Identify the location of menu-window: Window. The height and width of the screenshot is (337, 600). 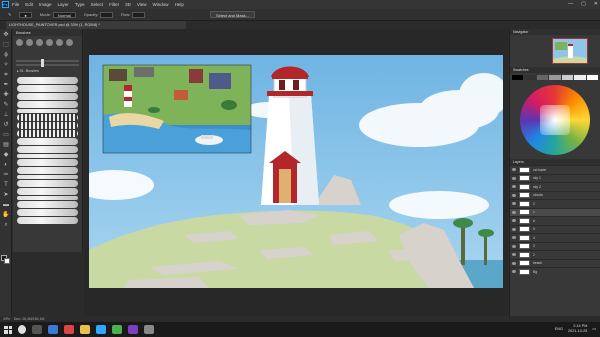
(161, 4).